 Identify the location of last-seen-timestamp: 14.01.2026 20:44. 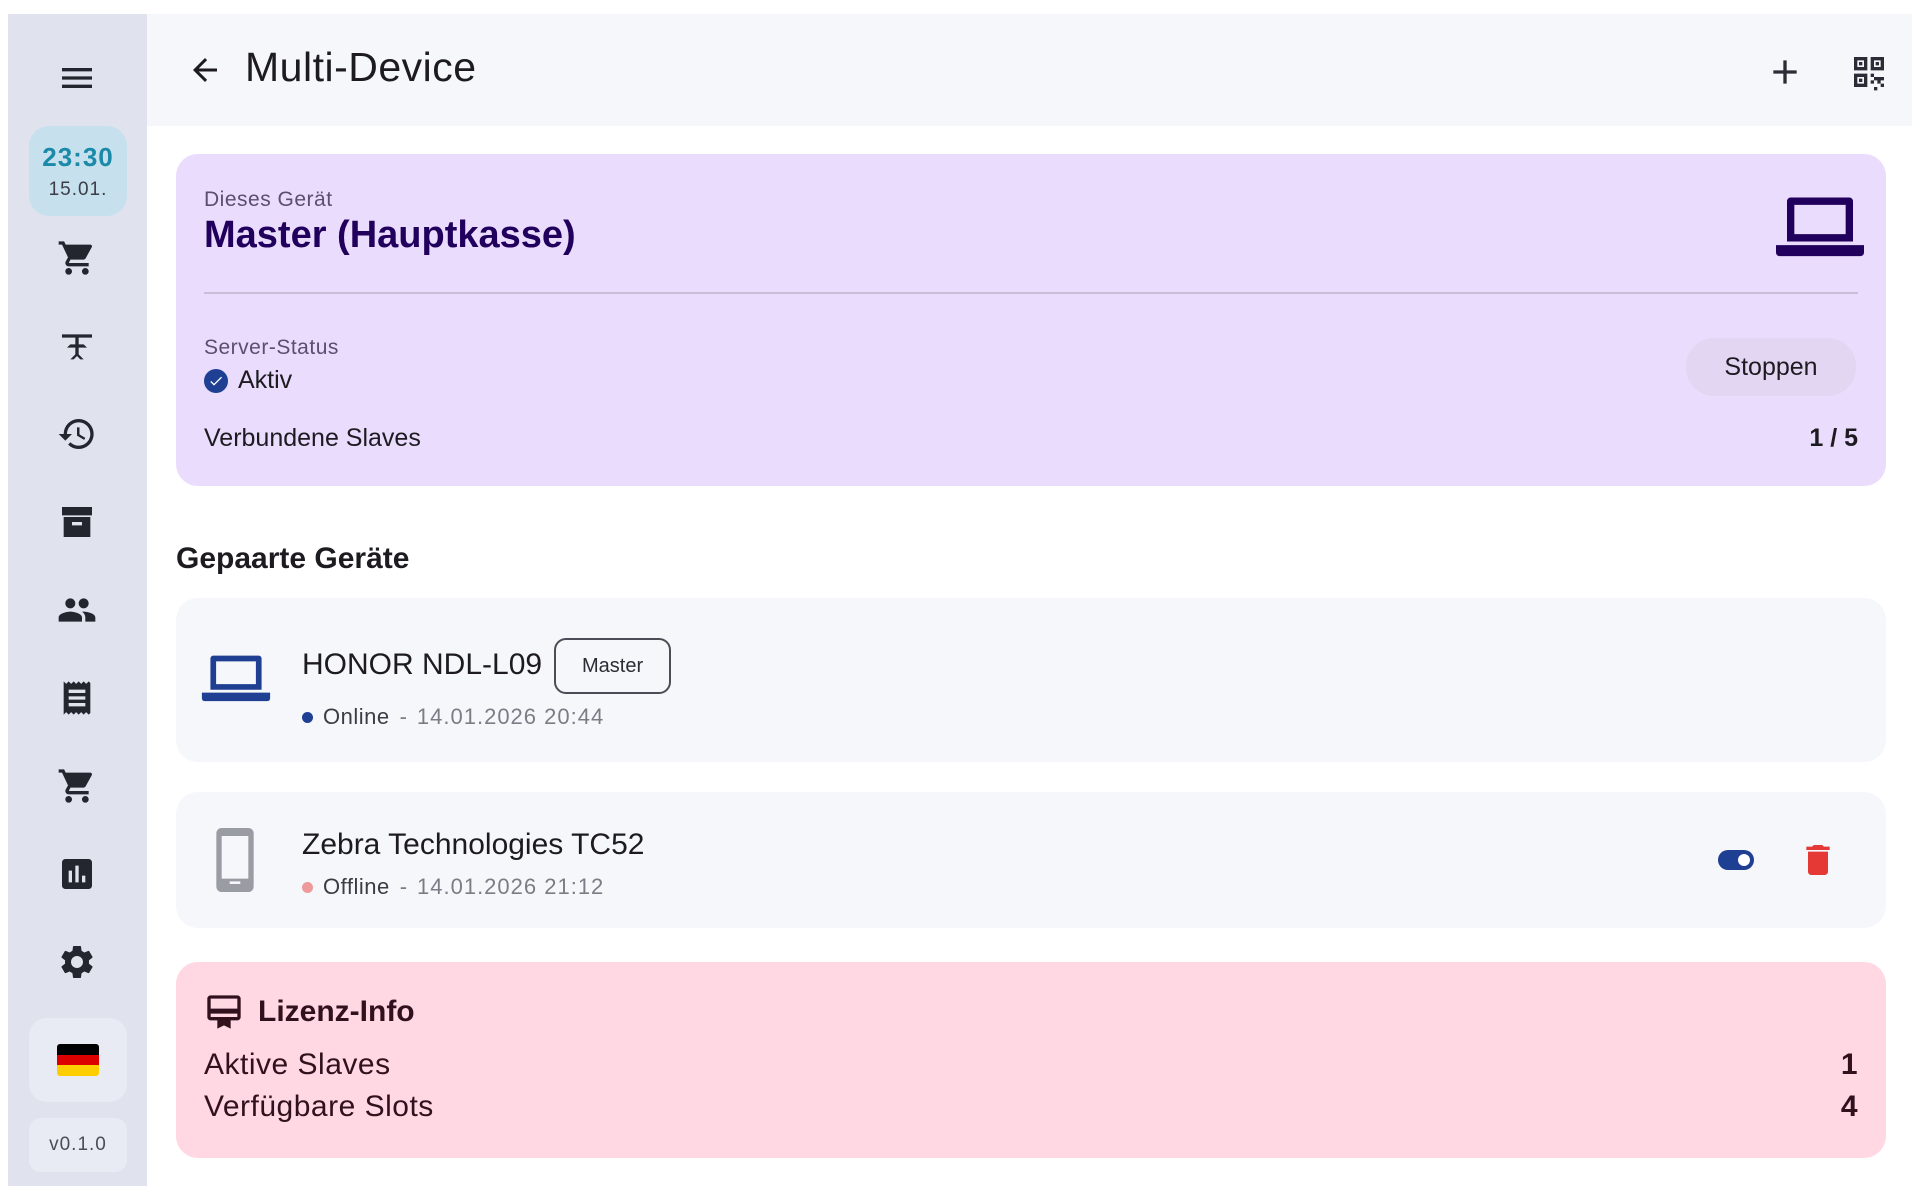
(510, 716).